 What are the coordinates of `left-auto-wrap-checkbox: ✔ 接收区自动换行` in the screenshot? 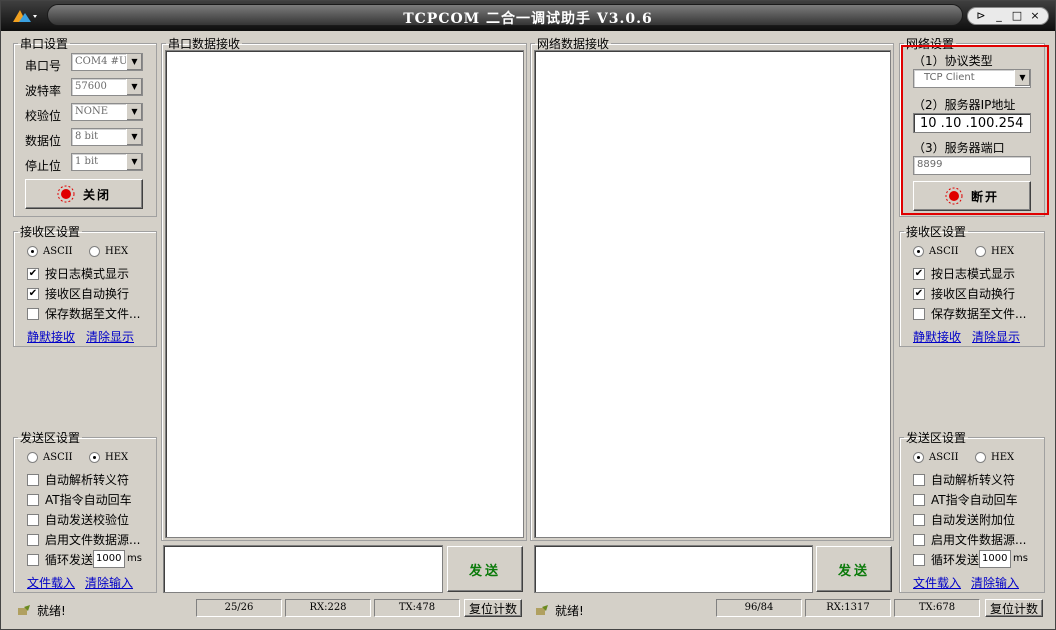 It's located at (78, 293).